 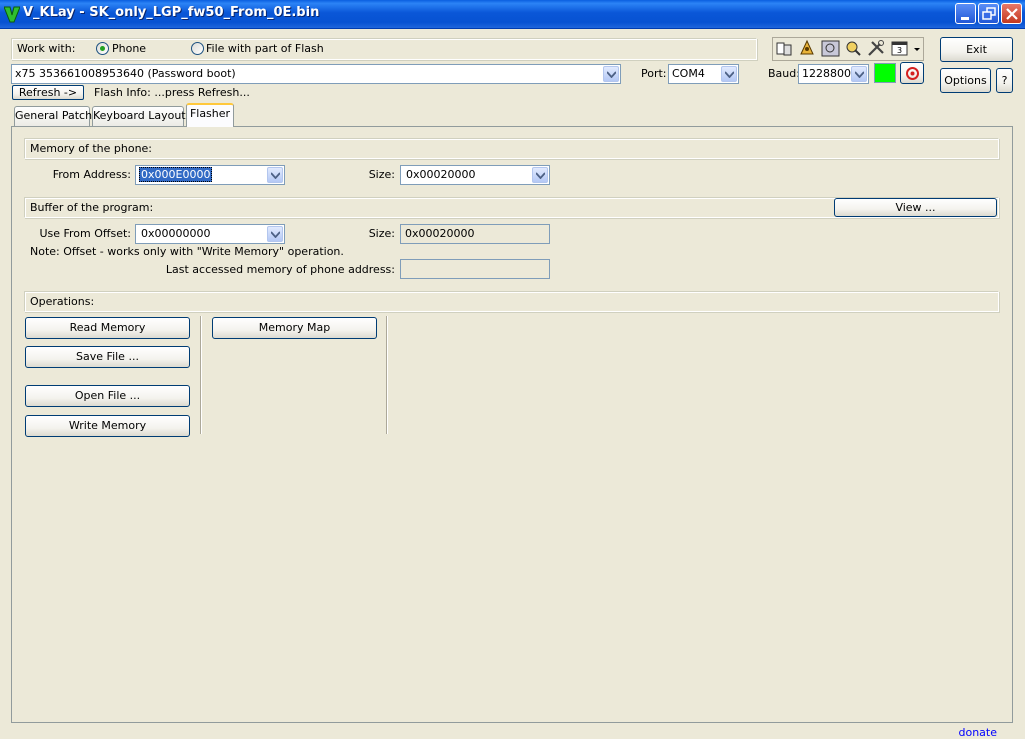 What do you see at coordinates (807, 48) in the screenshot?
I see `bell-icon` at bounding box center [807, 48].